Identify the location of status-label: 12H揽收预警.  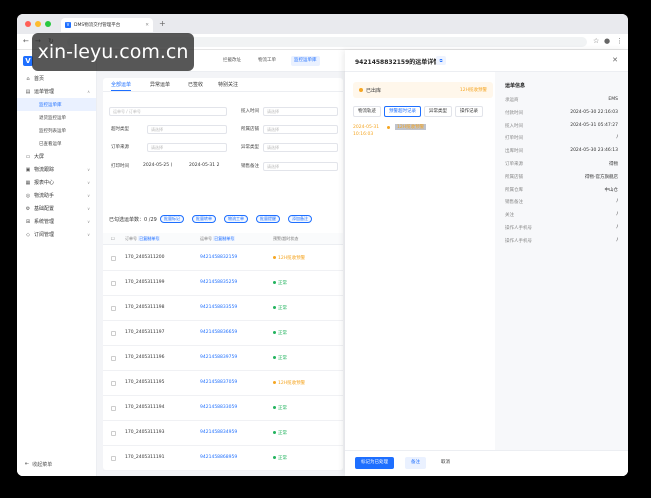
(292, 258).